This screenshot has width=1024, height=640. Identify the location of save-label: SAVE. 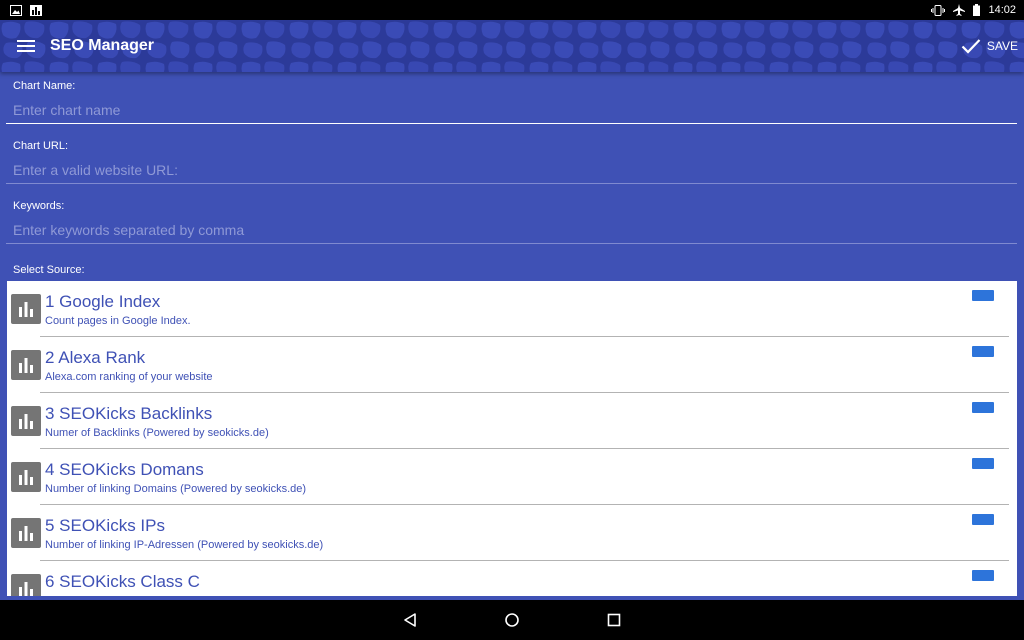
(1002, 46).